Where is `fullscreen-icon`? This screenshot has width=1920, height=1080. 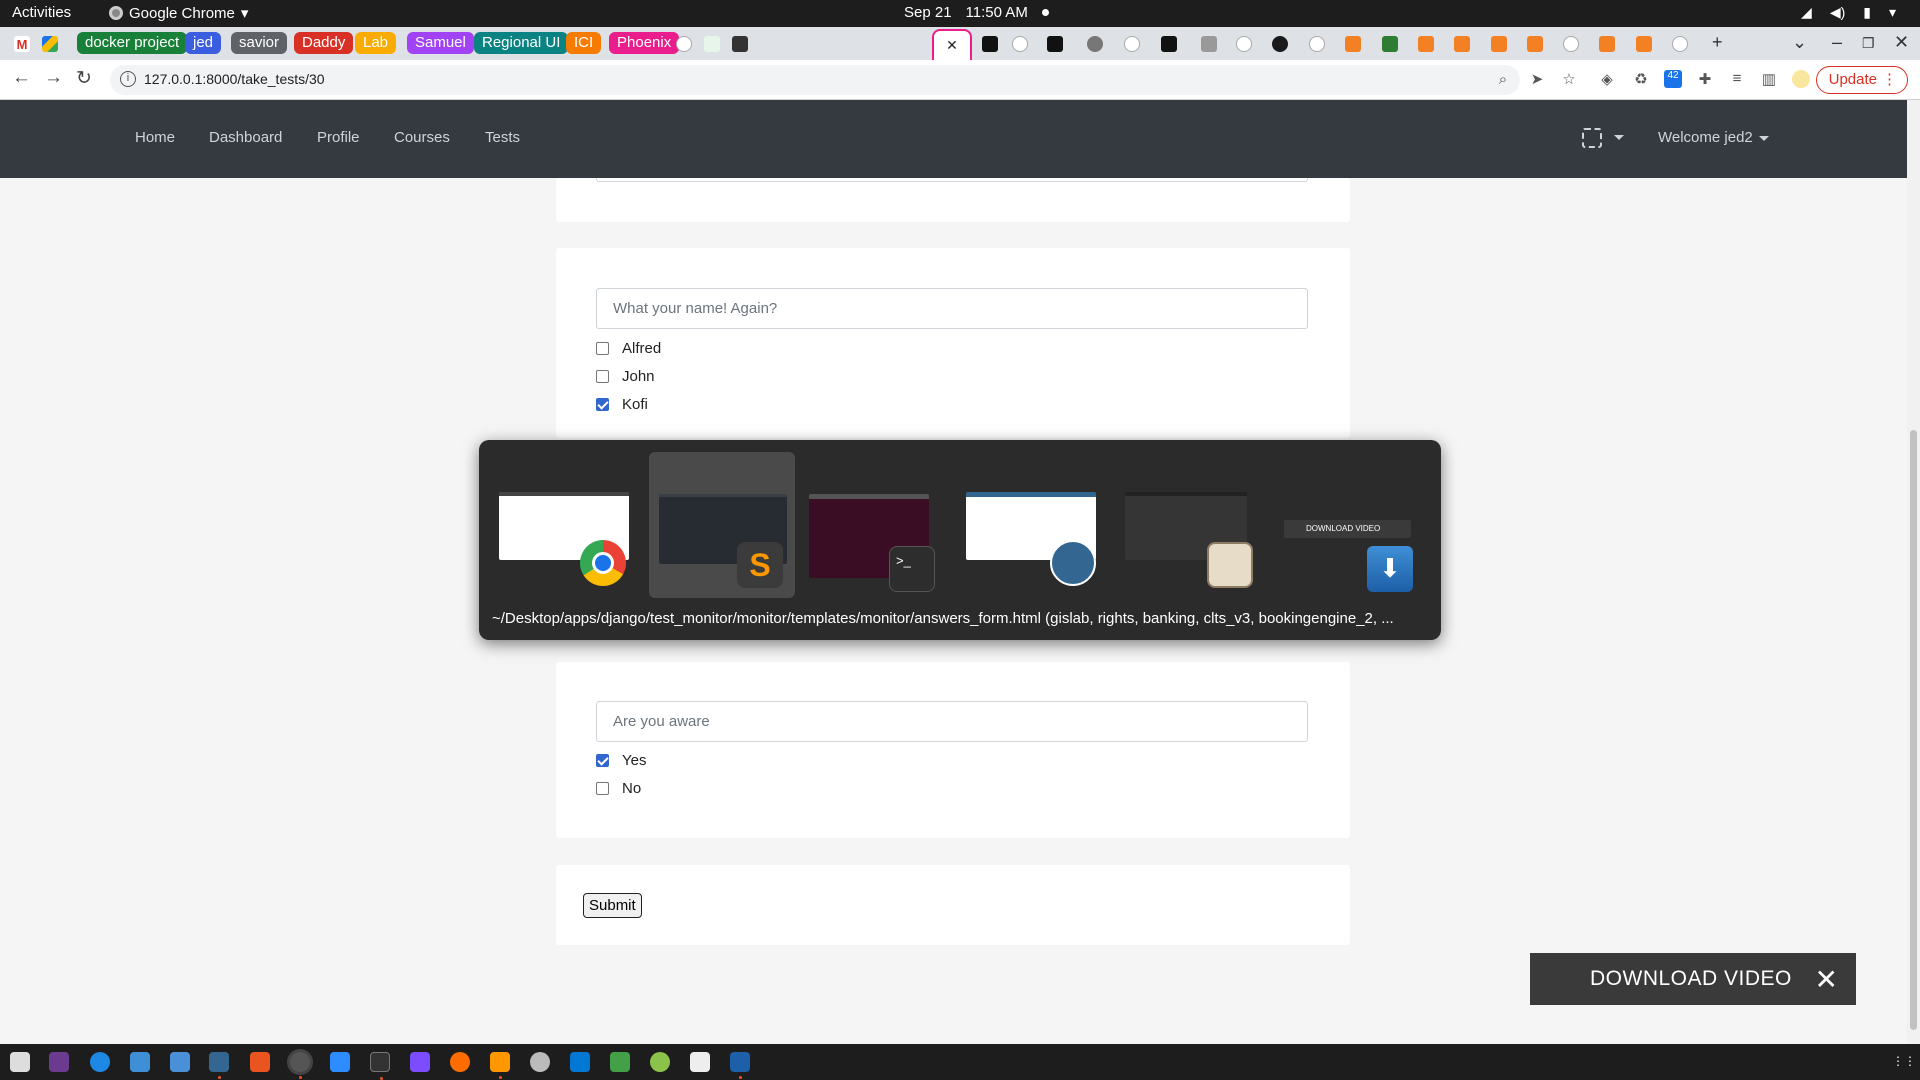
fullscreen-icon is located at coordinates (1592, 138).